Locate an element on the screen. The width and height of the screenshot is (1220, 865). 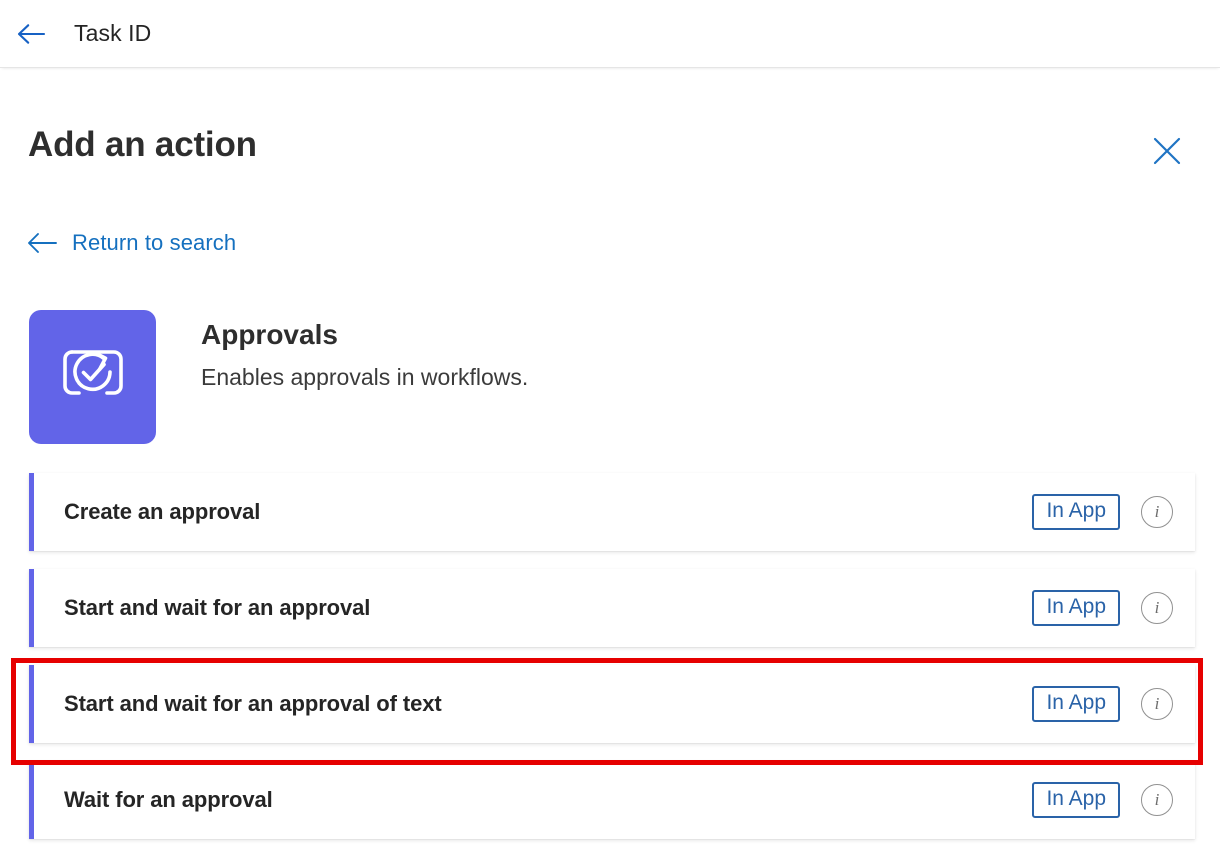
back-button is located at coordinates (31, 34).